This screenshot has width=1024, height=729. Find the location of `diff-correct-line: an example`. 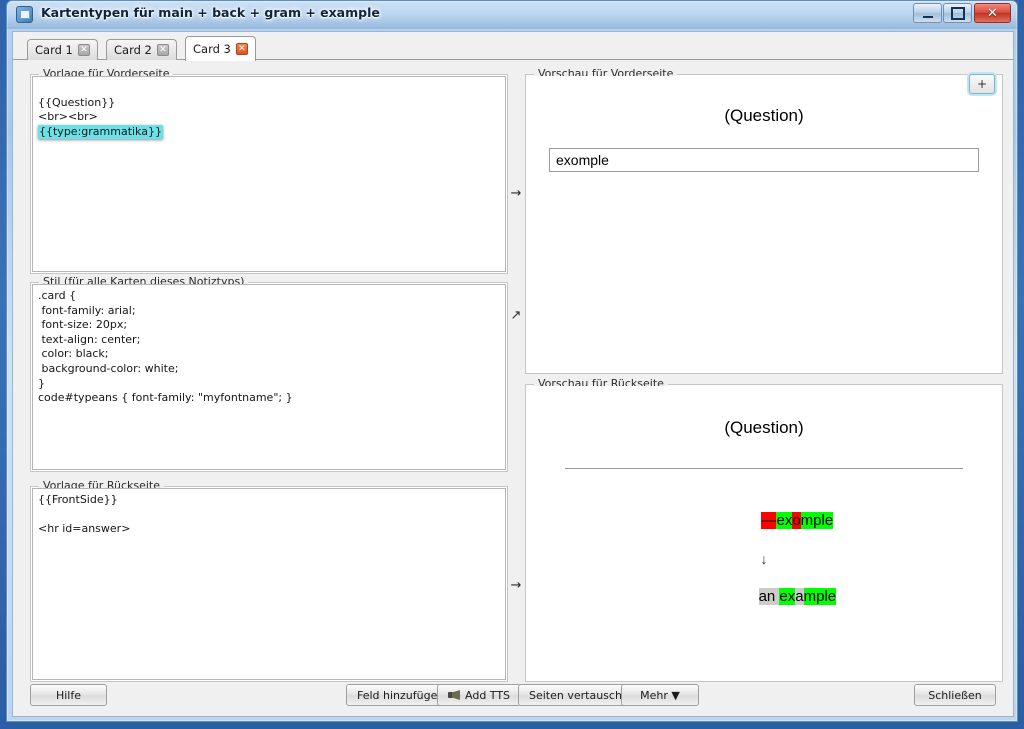

diff-correct-line: an example is located at coordinates (764, 597).